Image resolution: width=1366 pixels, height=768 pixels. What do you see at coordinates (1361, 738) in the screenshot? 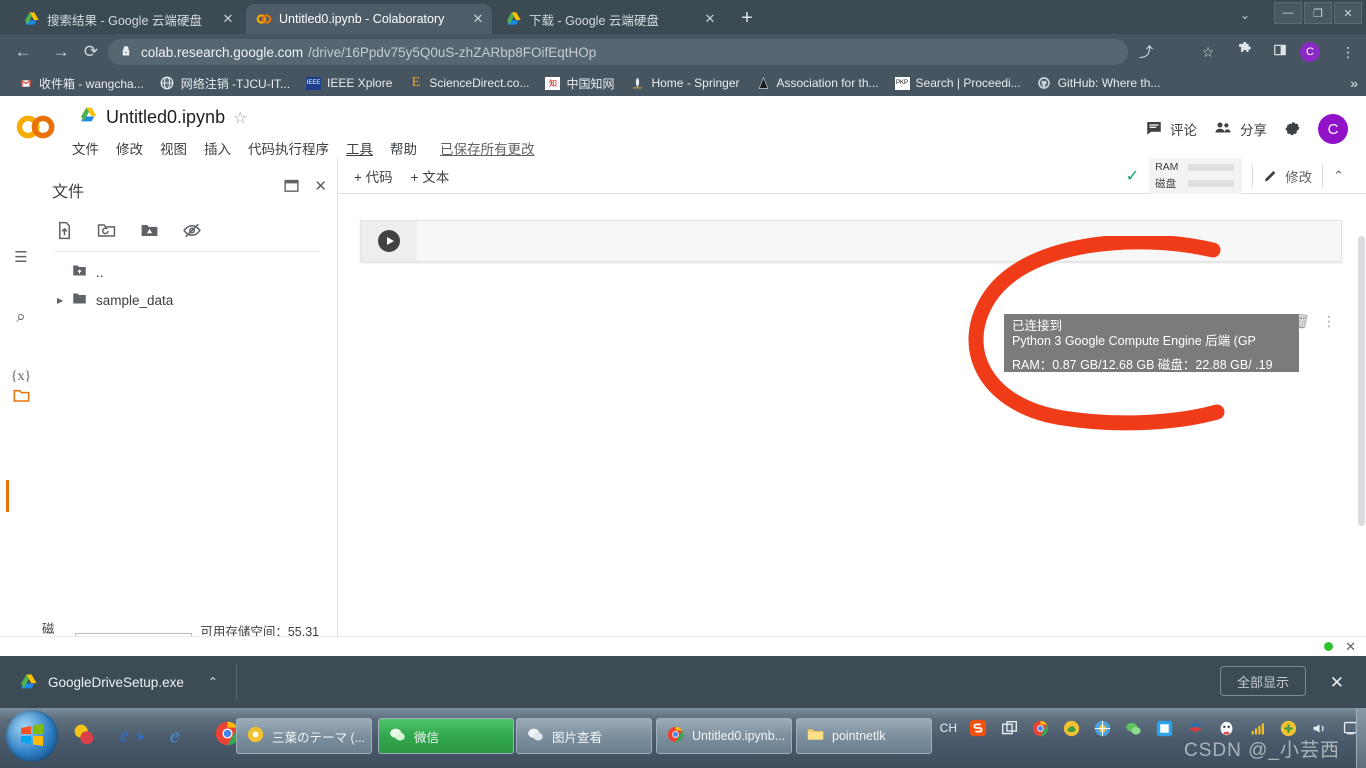
I see `show-desktop-button` at bounding box center [1361, 738].